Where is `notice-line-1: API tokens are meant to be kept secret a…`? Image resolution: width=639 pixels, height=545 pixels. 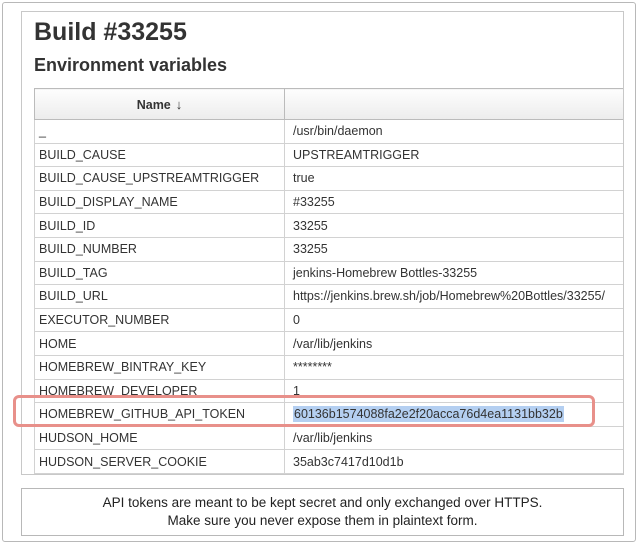 notice-line-1: API tokens are meant to be kept secret a… is located at coordinates (322, 502).